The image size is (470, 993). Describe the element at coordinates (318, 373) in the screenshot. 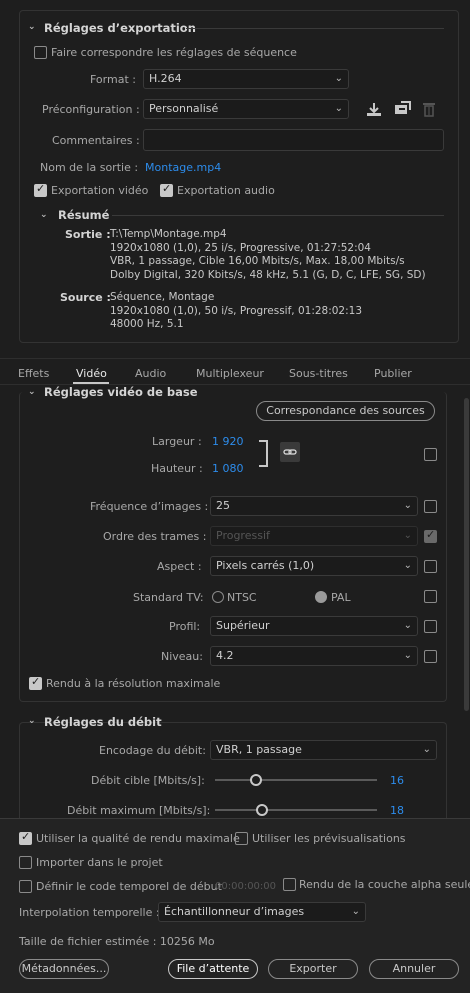

I see `tab-sous-titres: Sous-titres` at that location.